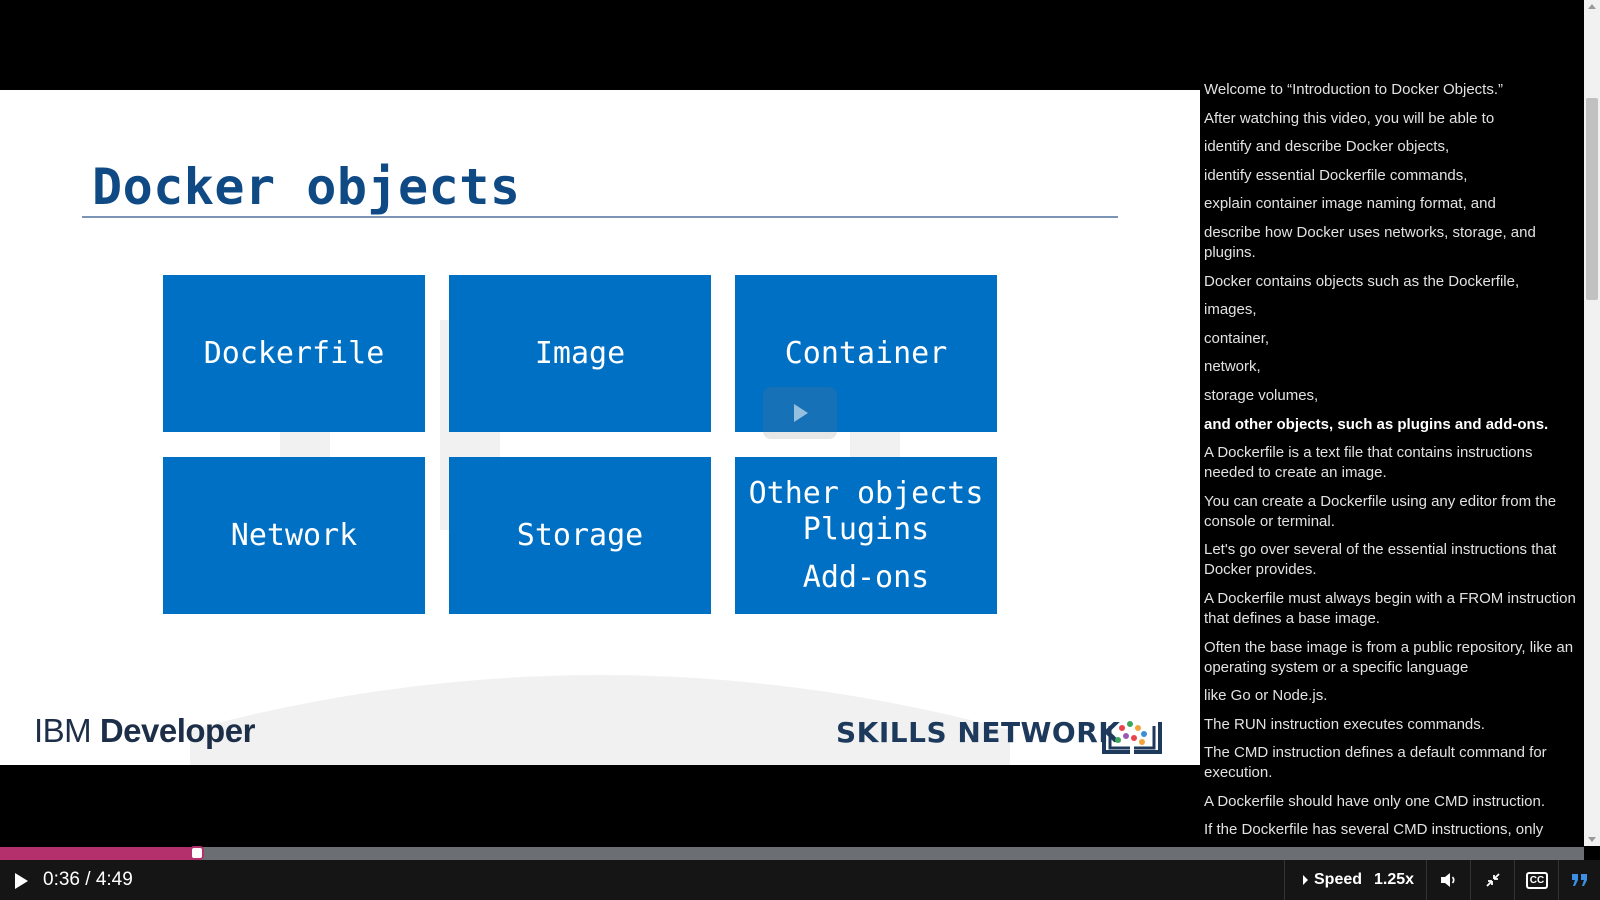  I want to click on closed-captions-icon: CC, so click(1537, 880).